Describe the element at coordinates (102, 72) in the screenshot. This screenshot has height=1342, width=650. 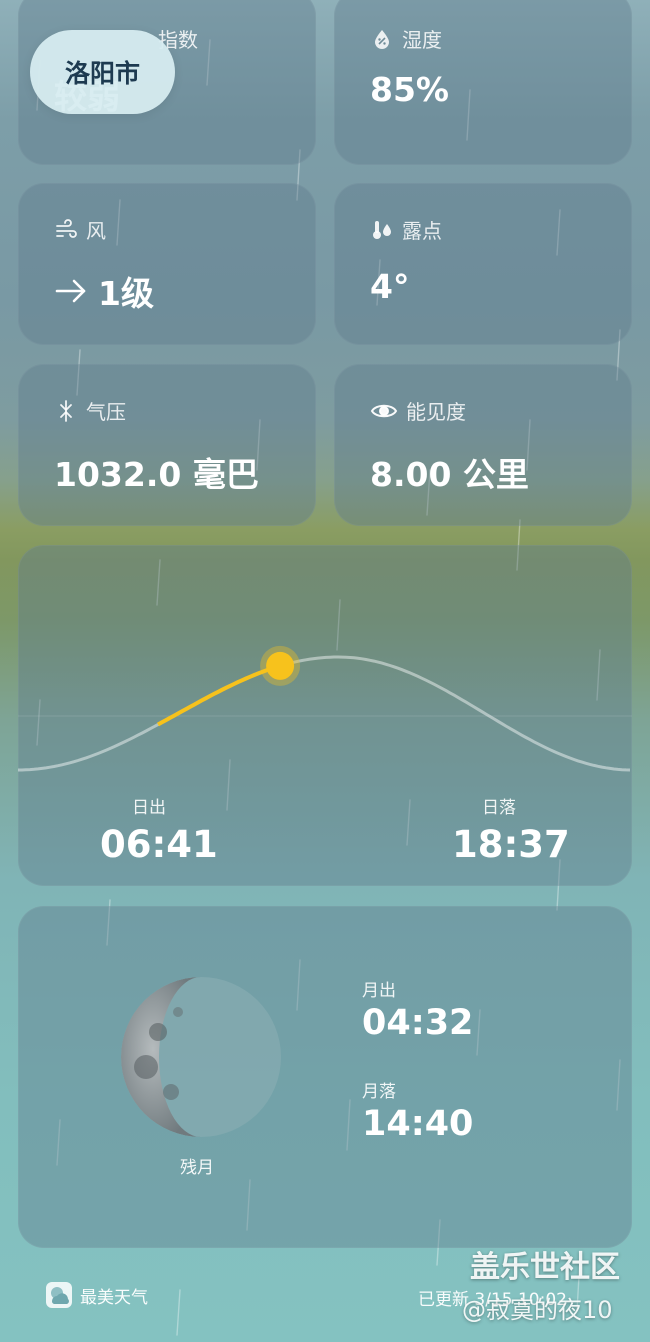
I see `city-selector: 洛阳市` at that location.